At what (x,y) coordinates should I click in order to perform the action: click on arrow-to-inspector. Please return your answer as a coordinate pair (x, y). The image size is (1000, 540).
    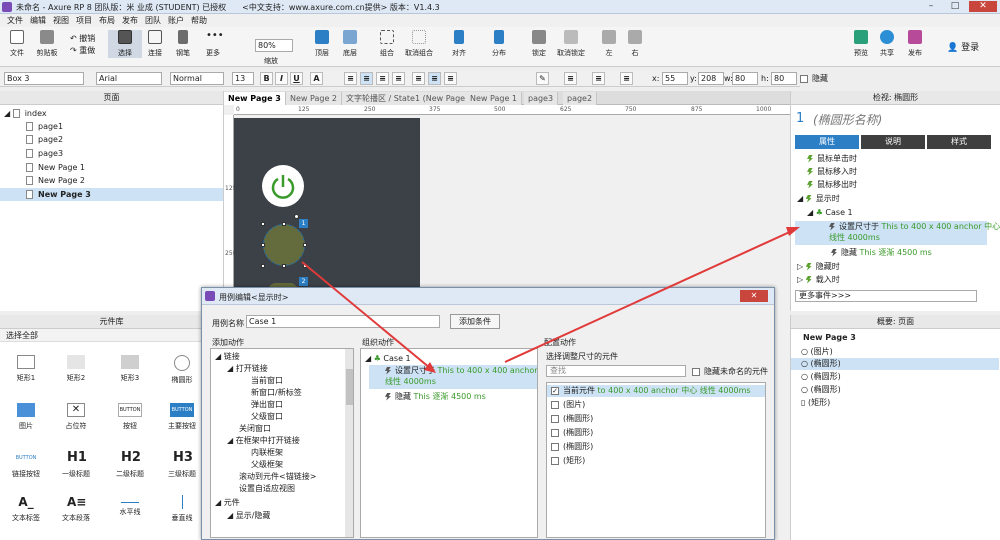
    Looking at the image, I should click on (649, 296).